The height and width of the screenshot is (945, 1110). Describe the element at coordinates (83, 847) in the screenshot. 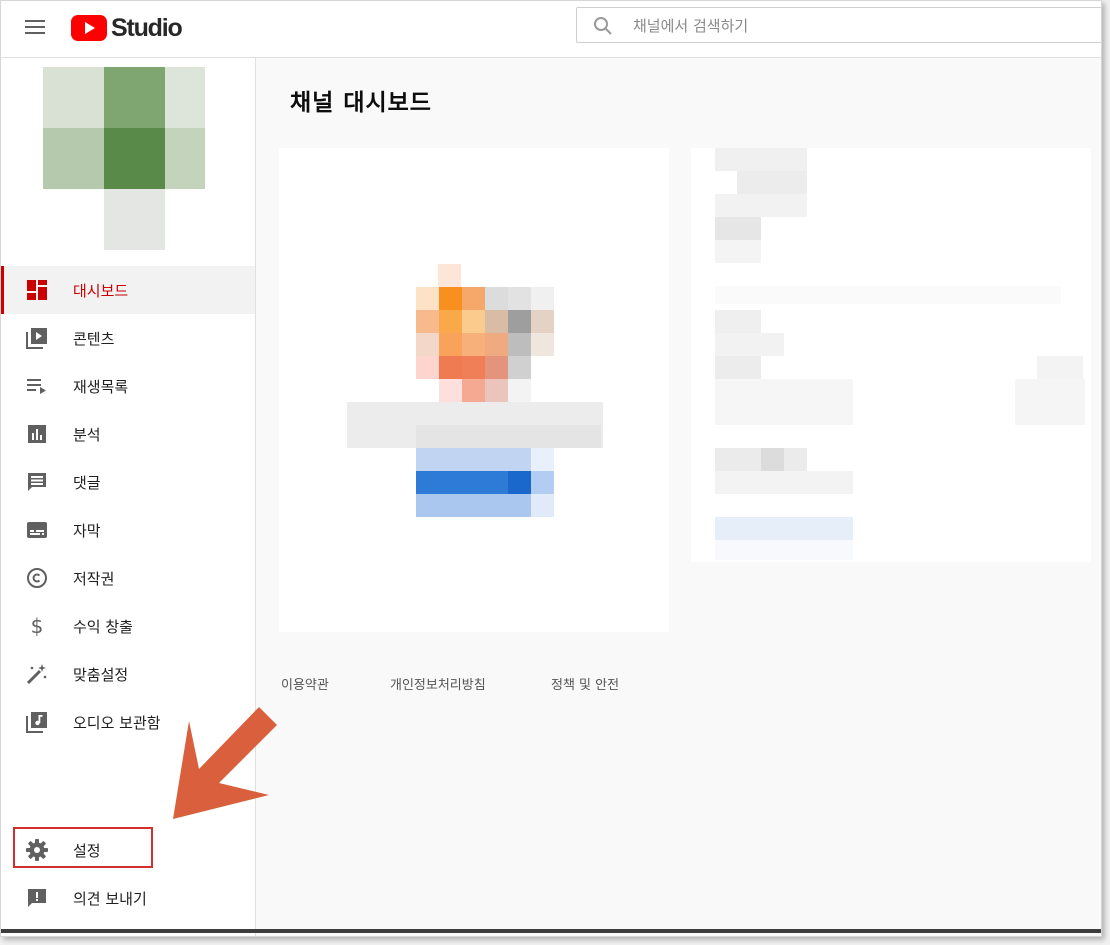

I see `settings-highlight-box` at that location.